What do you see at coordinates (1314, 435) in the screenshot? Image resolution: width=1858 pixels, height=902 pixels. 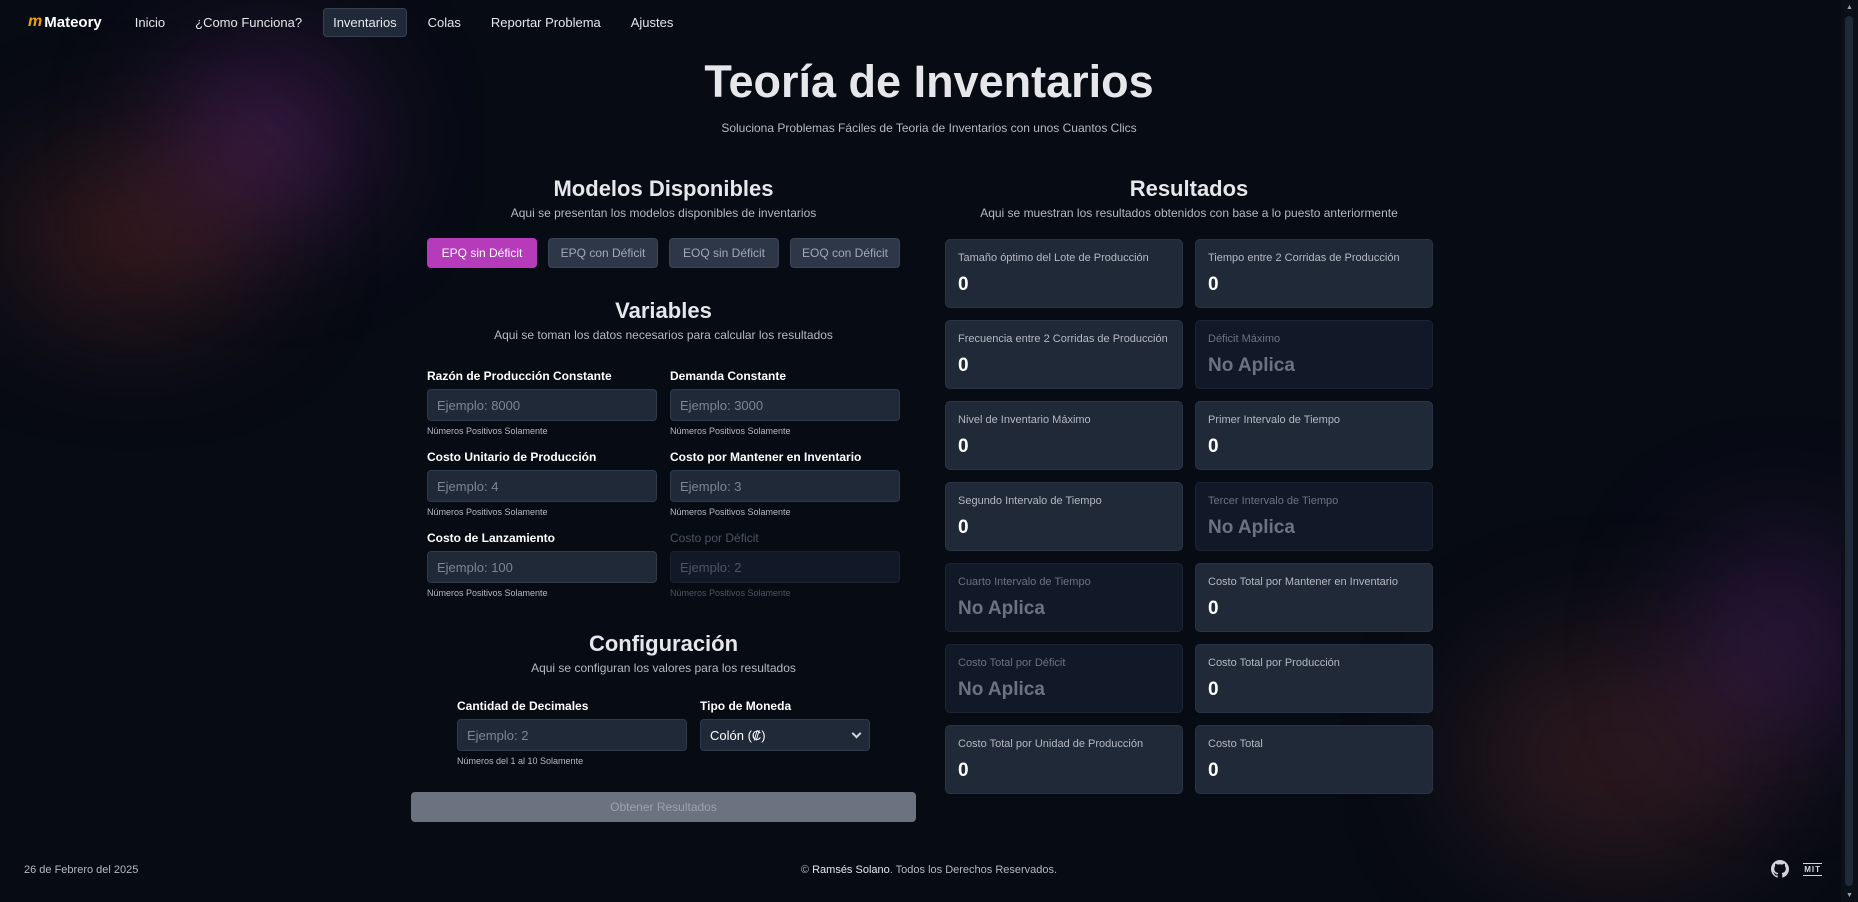 I see `result-card: Primer Intervalo de Tiempo 0` at bounding box center [1314, 435].